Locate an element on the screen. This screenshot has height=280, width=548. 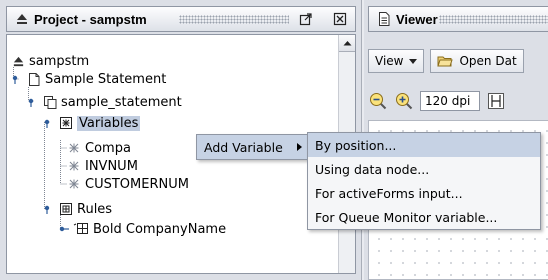
context-menu: Add Variable is located at coordinates (252, 147).